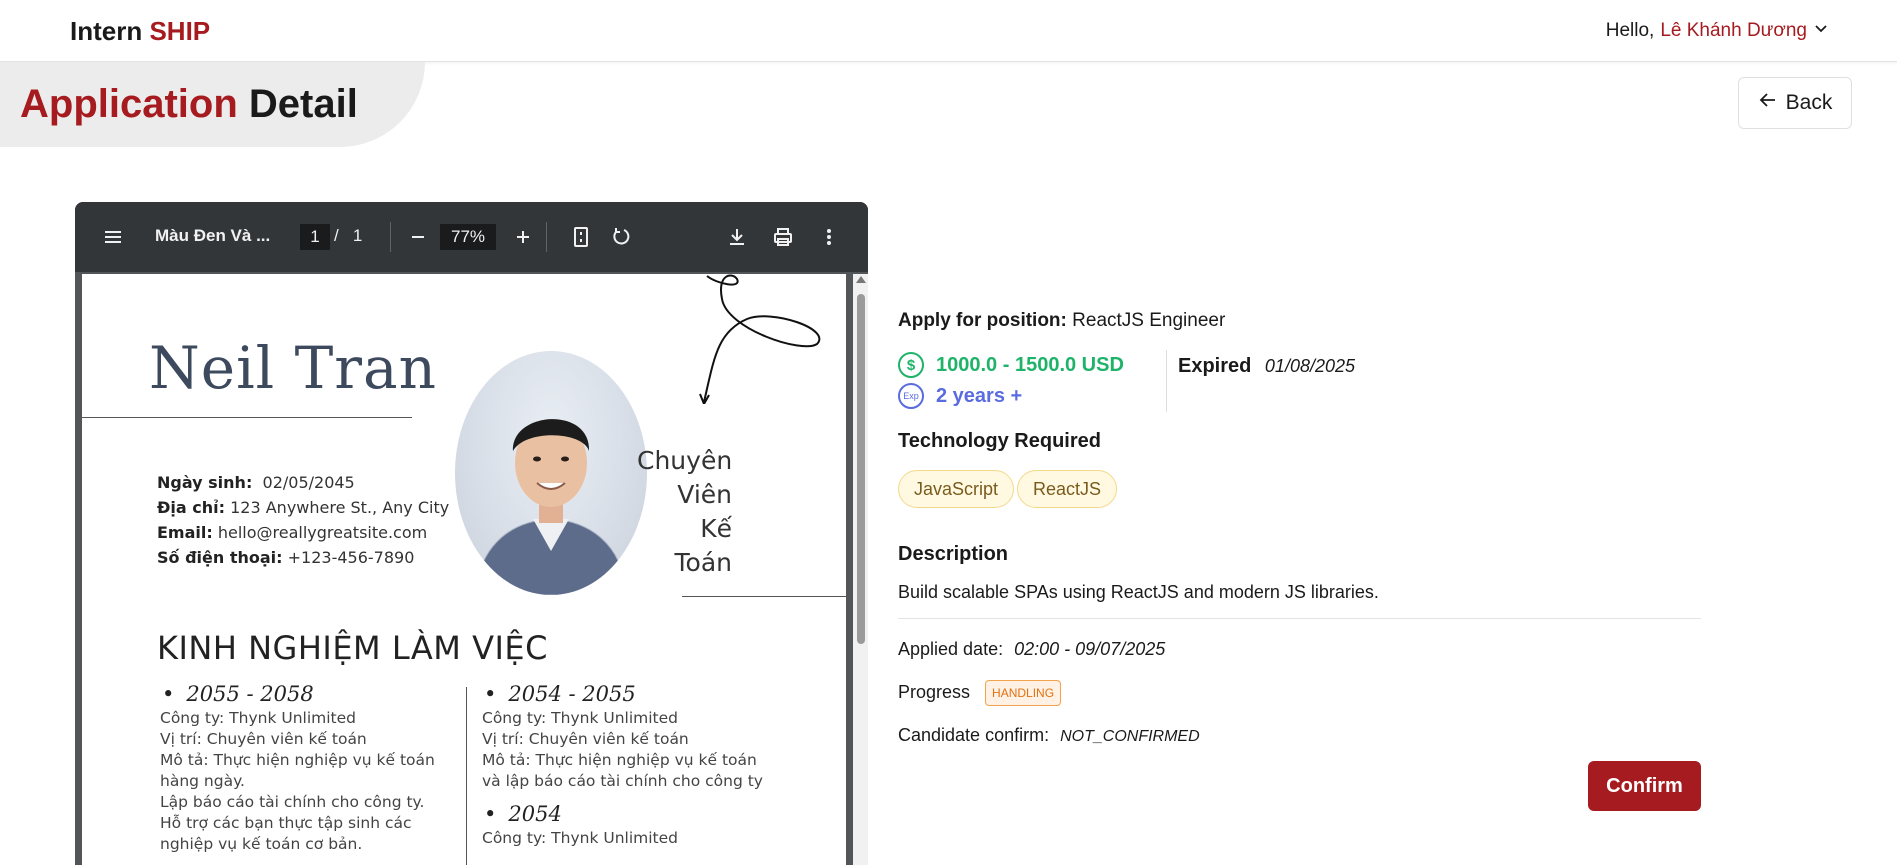  I want to click on arrow-left-icon, so click(1768, 103).